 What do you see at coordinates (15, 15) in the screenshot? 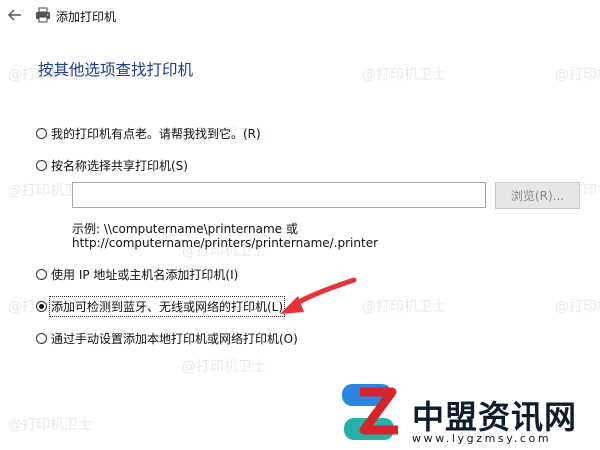
I see `back-arrow-icon` at bounding box center [15, 15].